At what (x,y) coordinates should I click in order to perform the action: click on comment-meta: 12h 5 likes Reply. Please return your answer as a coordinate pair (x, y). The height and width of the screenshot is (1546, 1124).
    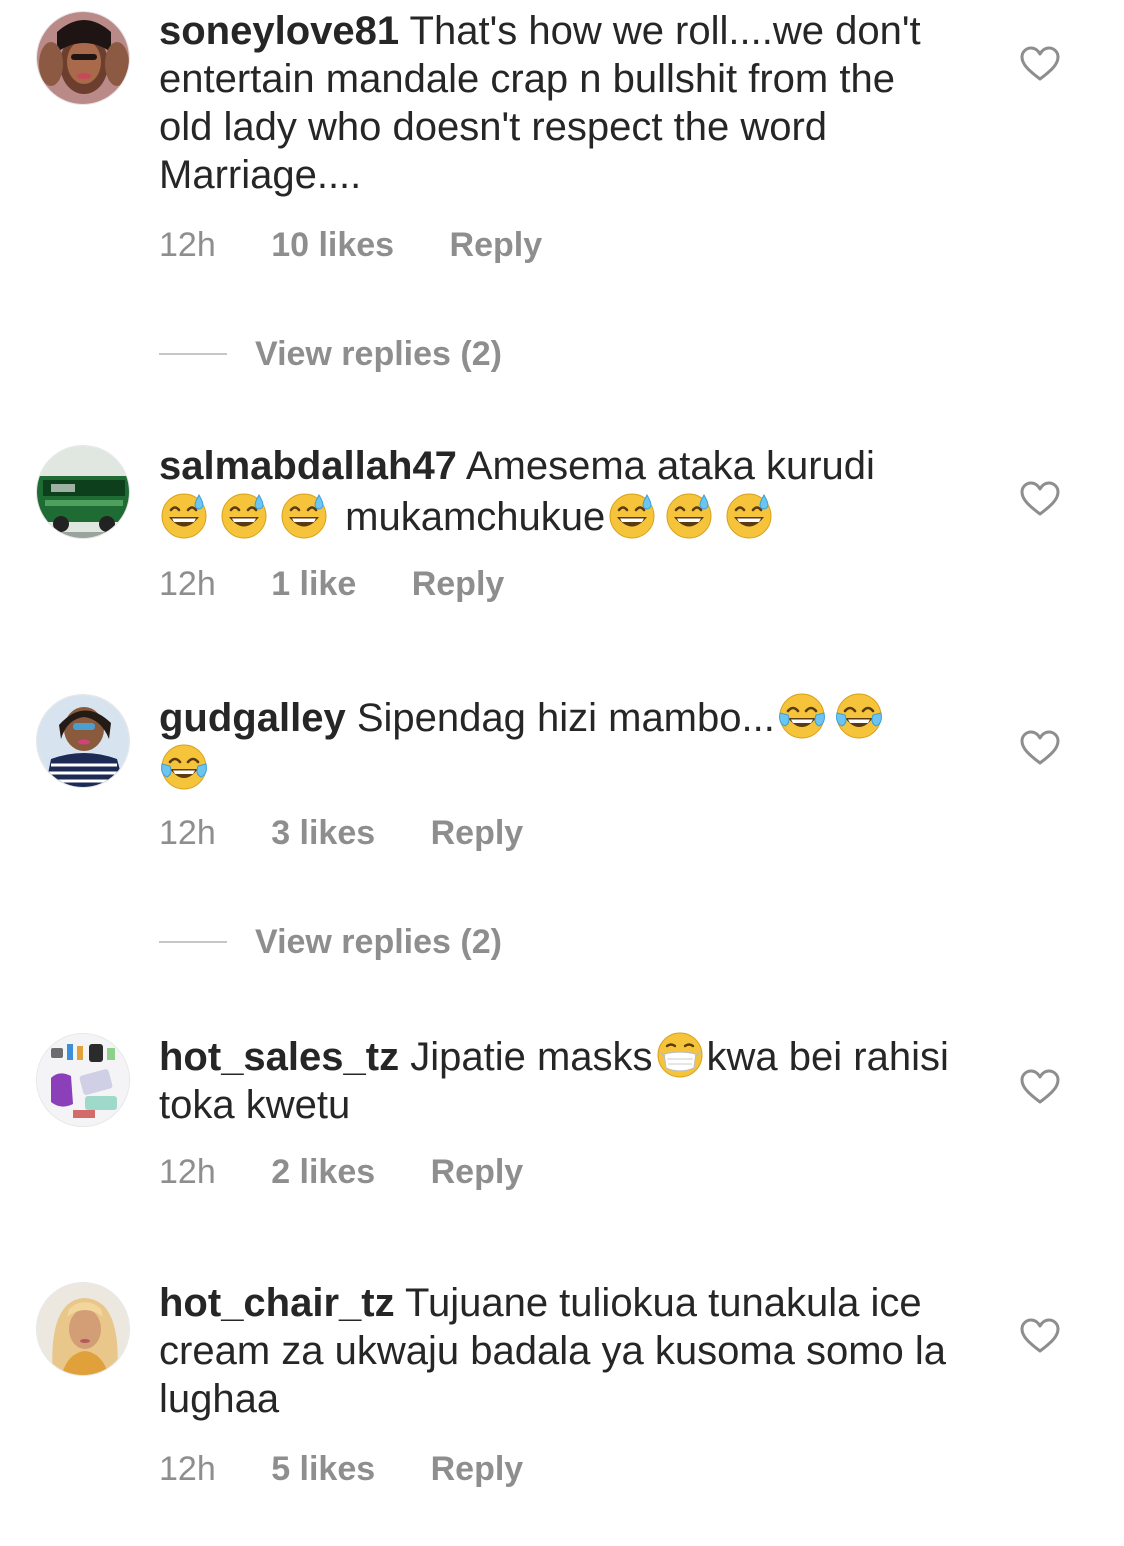
    Looking at the image, I should click on (364, 1469).